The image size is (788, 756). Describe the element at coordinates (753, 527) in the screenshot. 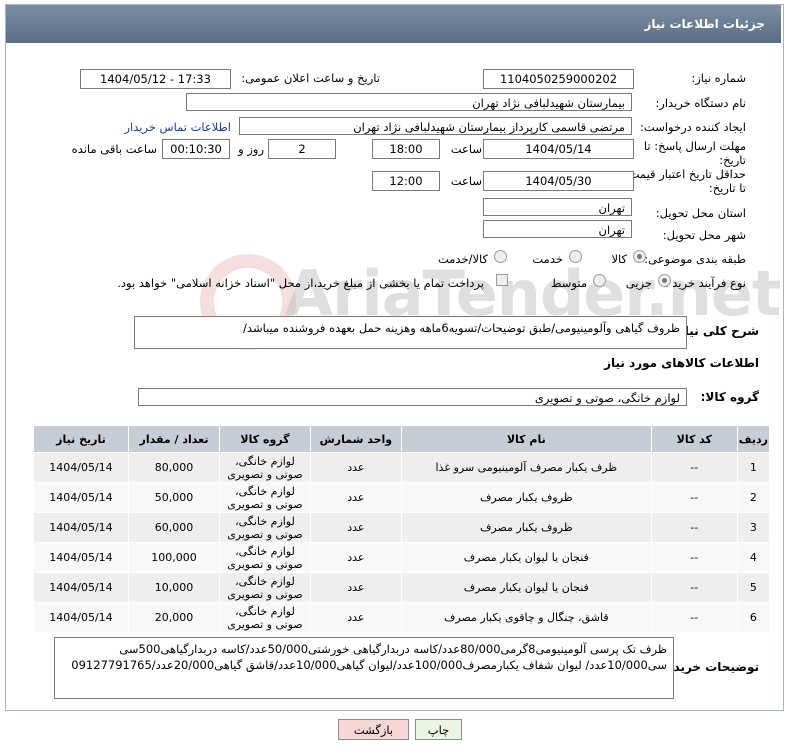

I see `cell-row: 3` at that location.